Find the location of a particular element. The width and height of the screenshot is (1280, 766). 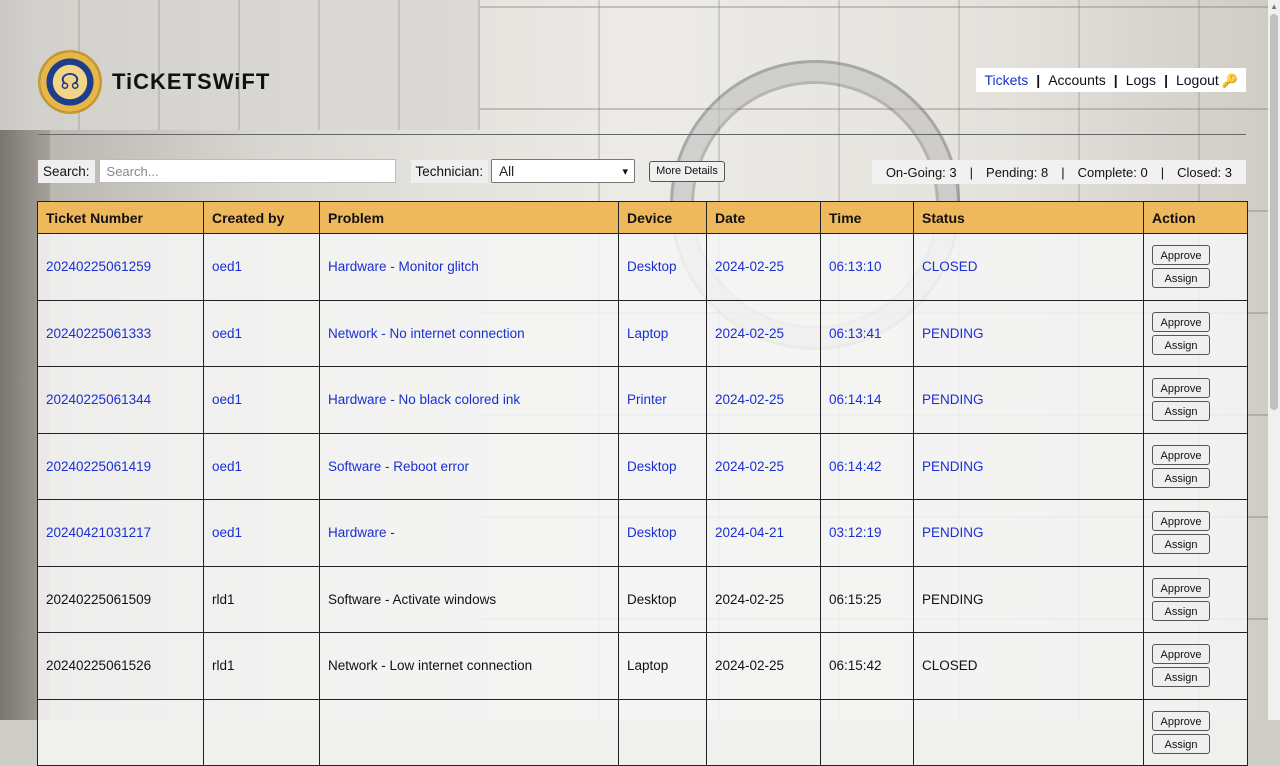

cell-date: 2024-04-21 is located at coordinates (763, 533).